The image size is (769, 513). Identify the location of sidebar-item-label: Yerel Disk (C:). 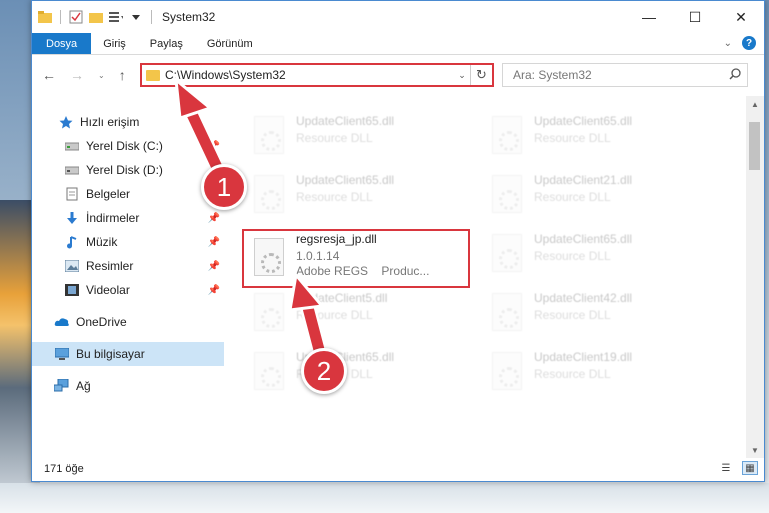
(124, 146).